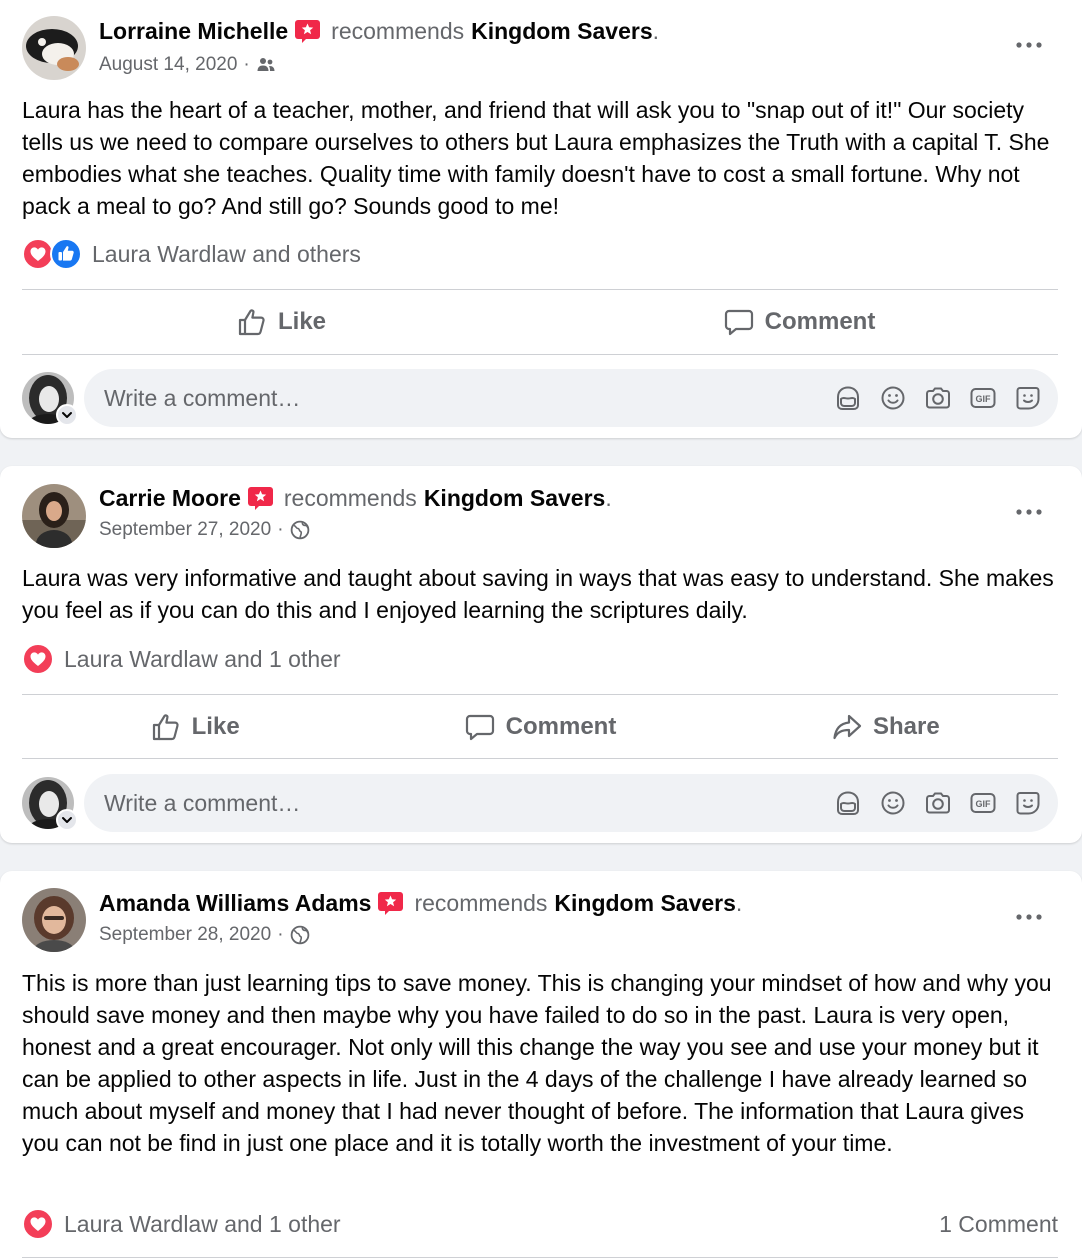  I want to click on post-meta: August 14, 2020 ·, so click(187, 65).